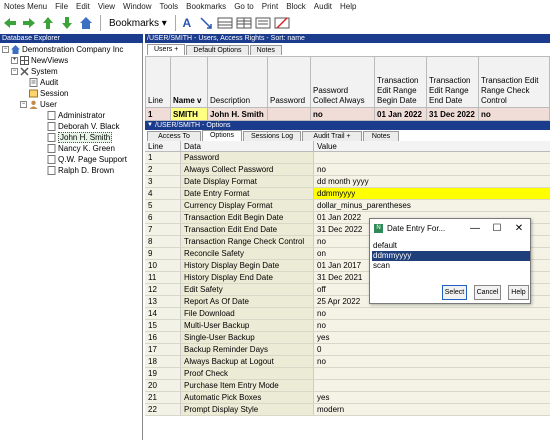 This screenshot has height=440, width=550. Describe the element at coordinates (34, 71) in the screenshot. I see `tree-item-system: − System` at that location.